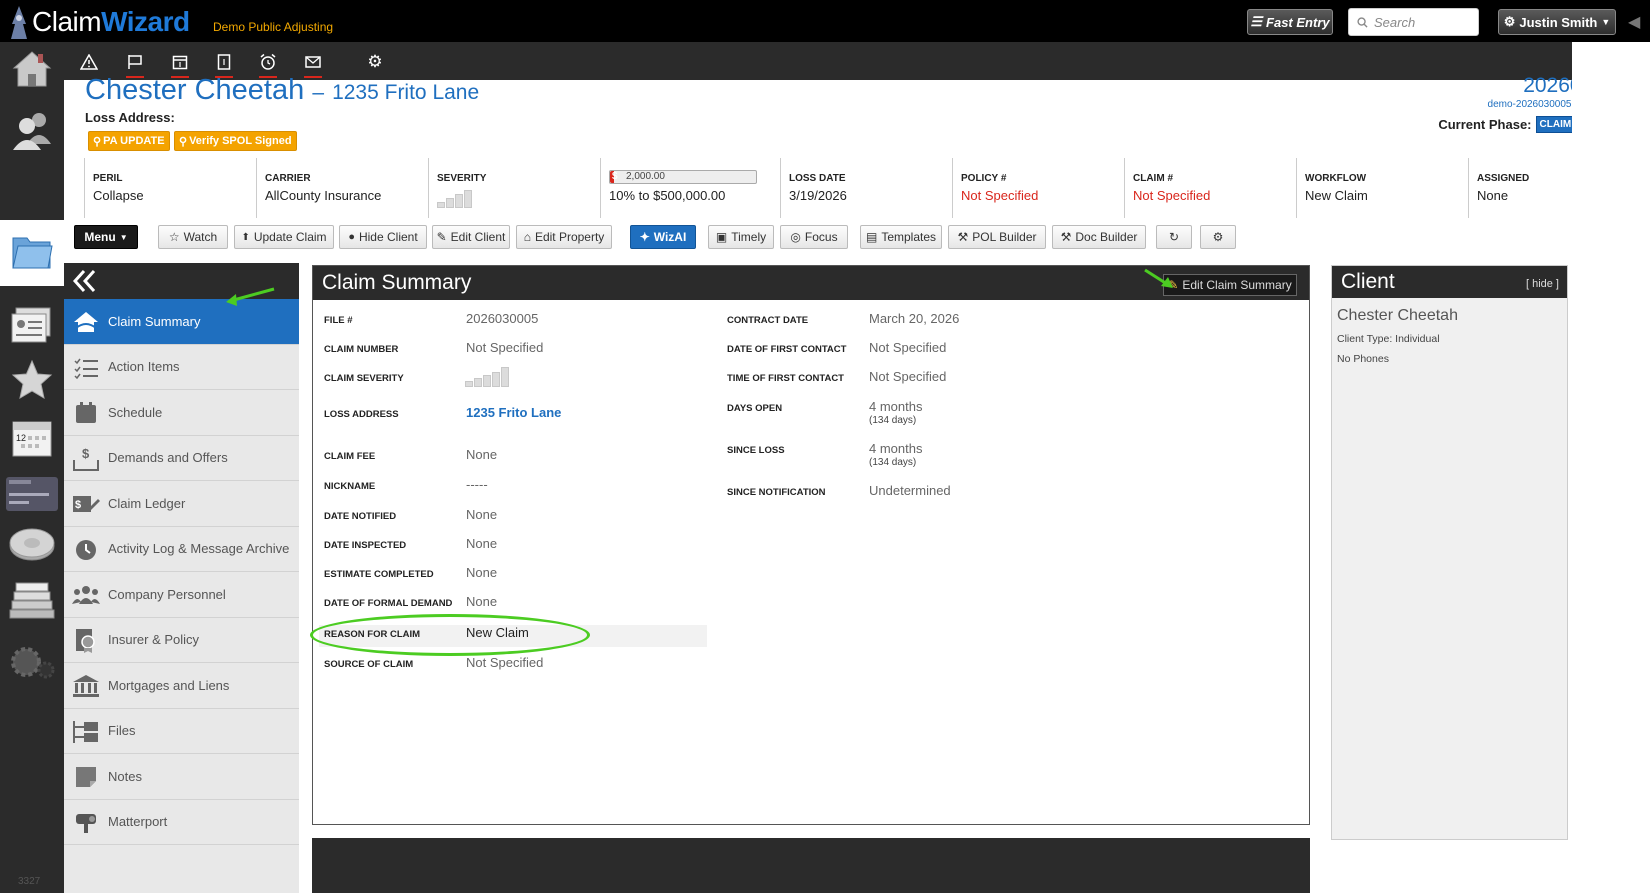 This screenshot has height=893, width=1650. Describe the element at coordinates (32, 130) in the screenshot. I see `contacts-nav` at that location.